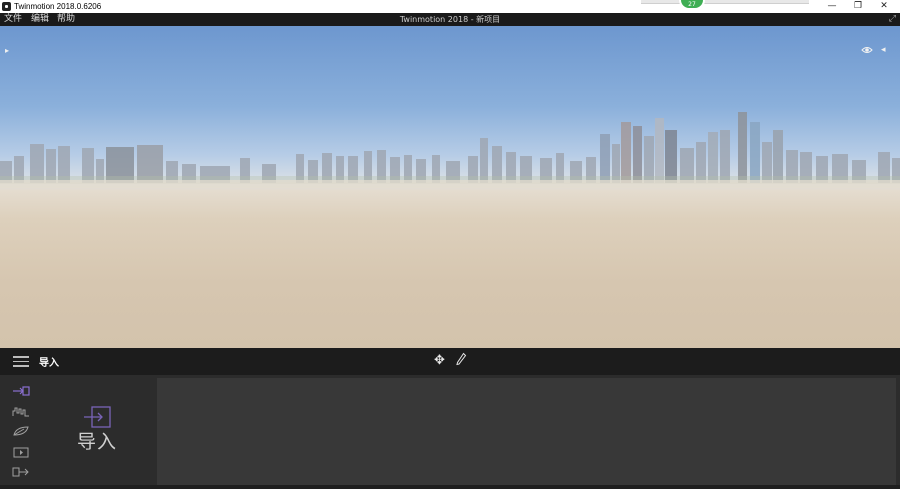  What do you see at coordinates (884, 6) in the screenshot?
I see `close-button: ✕` at bounding box center [884, 6].